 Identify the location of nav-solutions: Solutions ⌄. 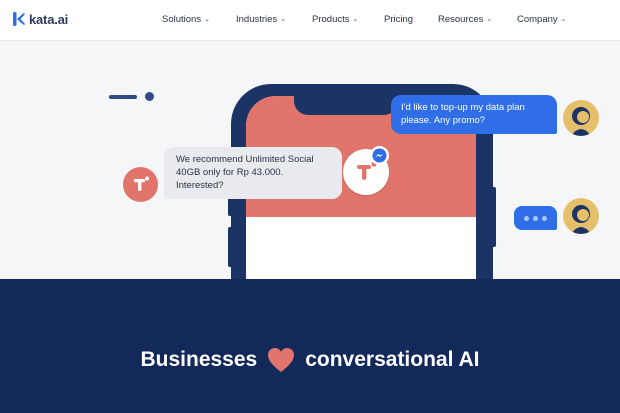
(186, 19).